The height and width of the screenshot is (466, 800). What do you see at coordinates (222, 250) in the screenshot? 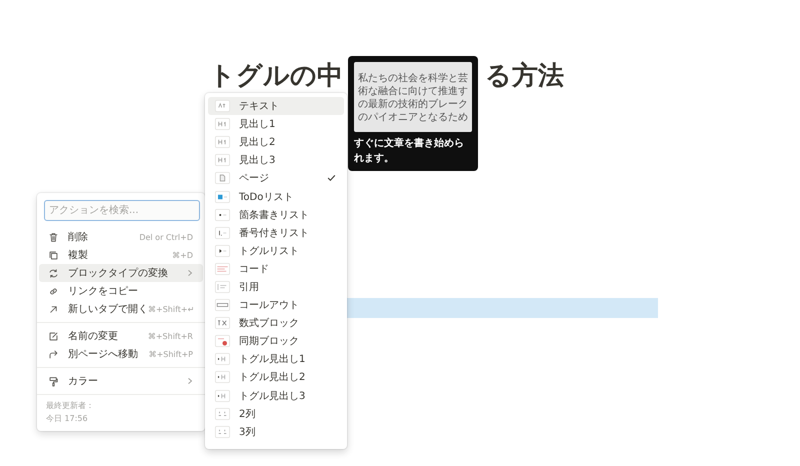
I see `toggle-block-icon` at bounding box center [222, 250].